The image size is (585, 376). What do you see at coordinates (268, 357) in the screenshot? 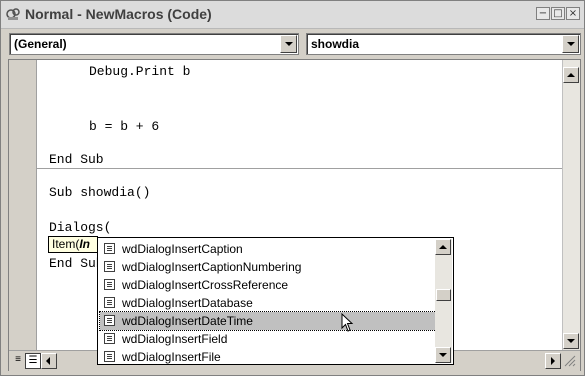
I see `list-item: wdDialogInsertFile` at bounding box center [268, 357].